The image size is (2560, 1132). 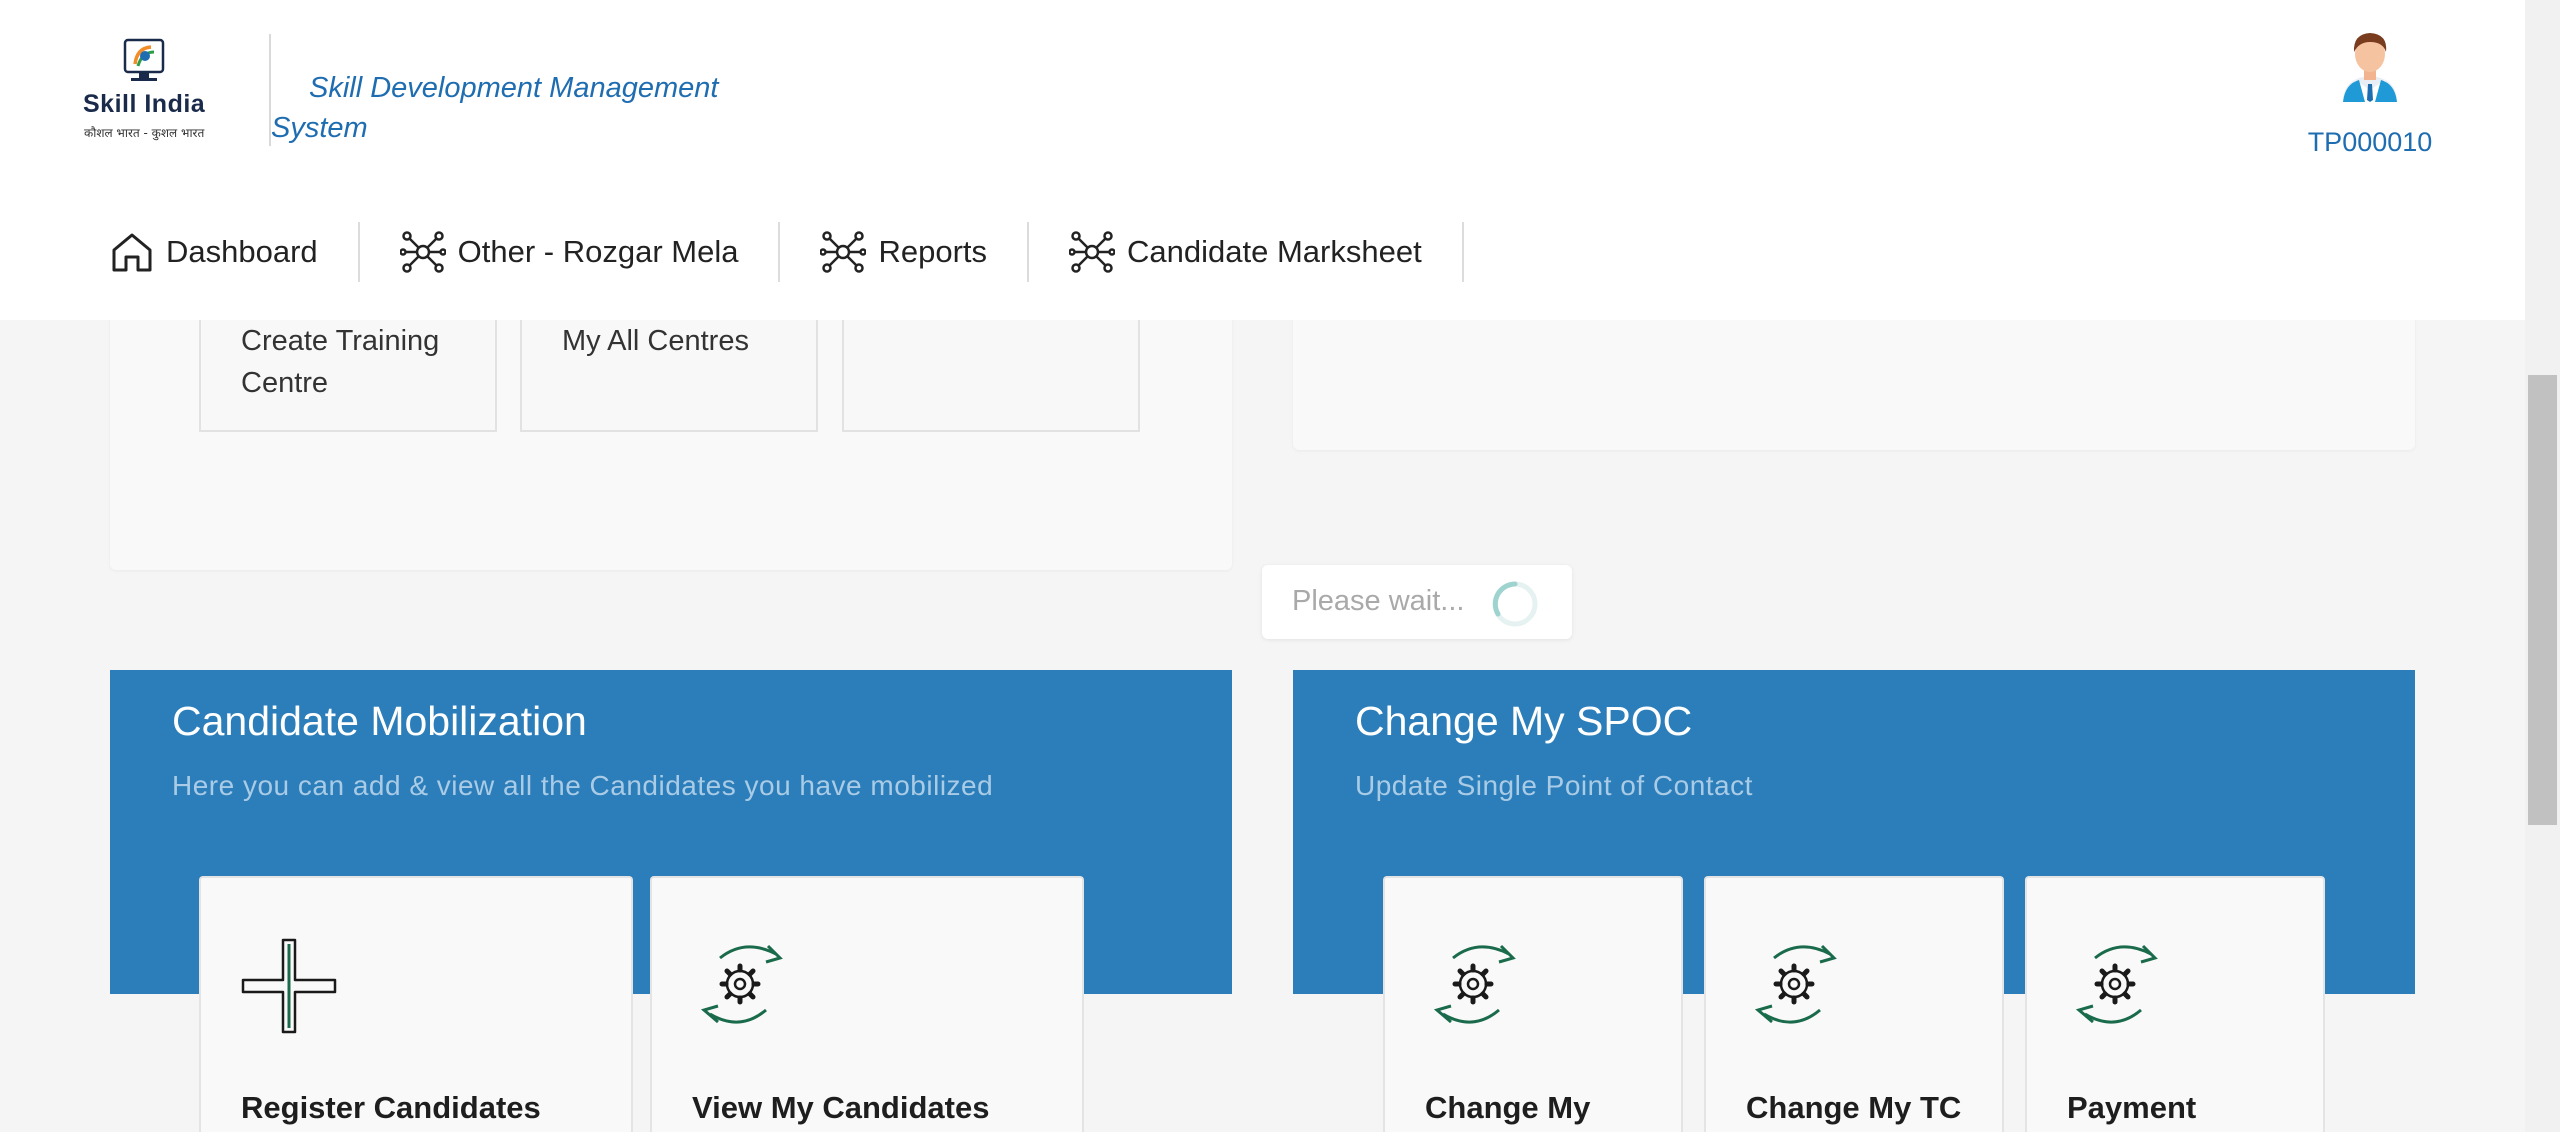 I want to click on nav-candidate-marksheet-label: Candidate Marksheet, so click(x=1274, y=251).